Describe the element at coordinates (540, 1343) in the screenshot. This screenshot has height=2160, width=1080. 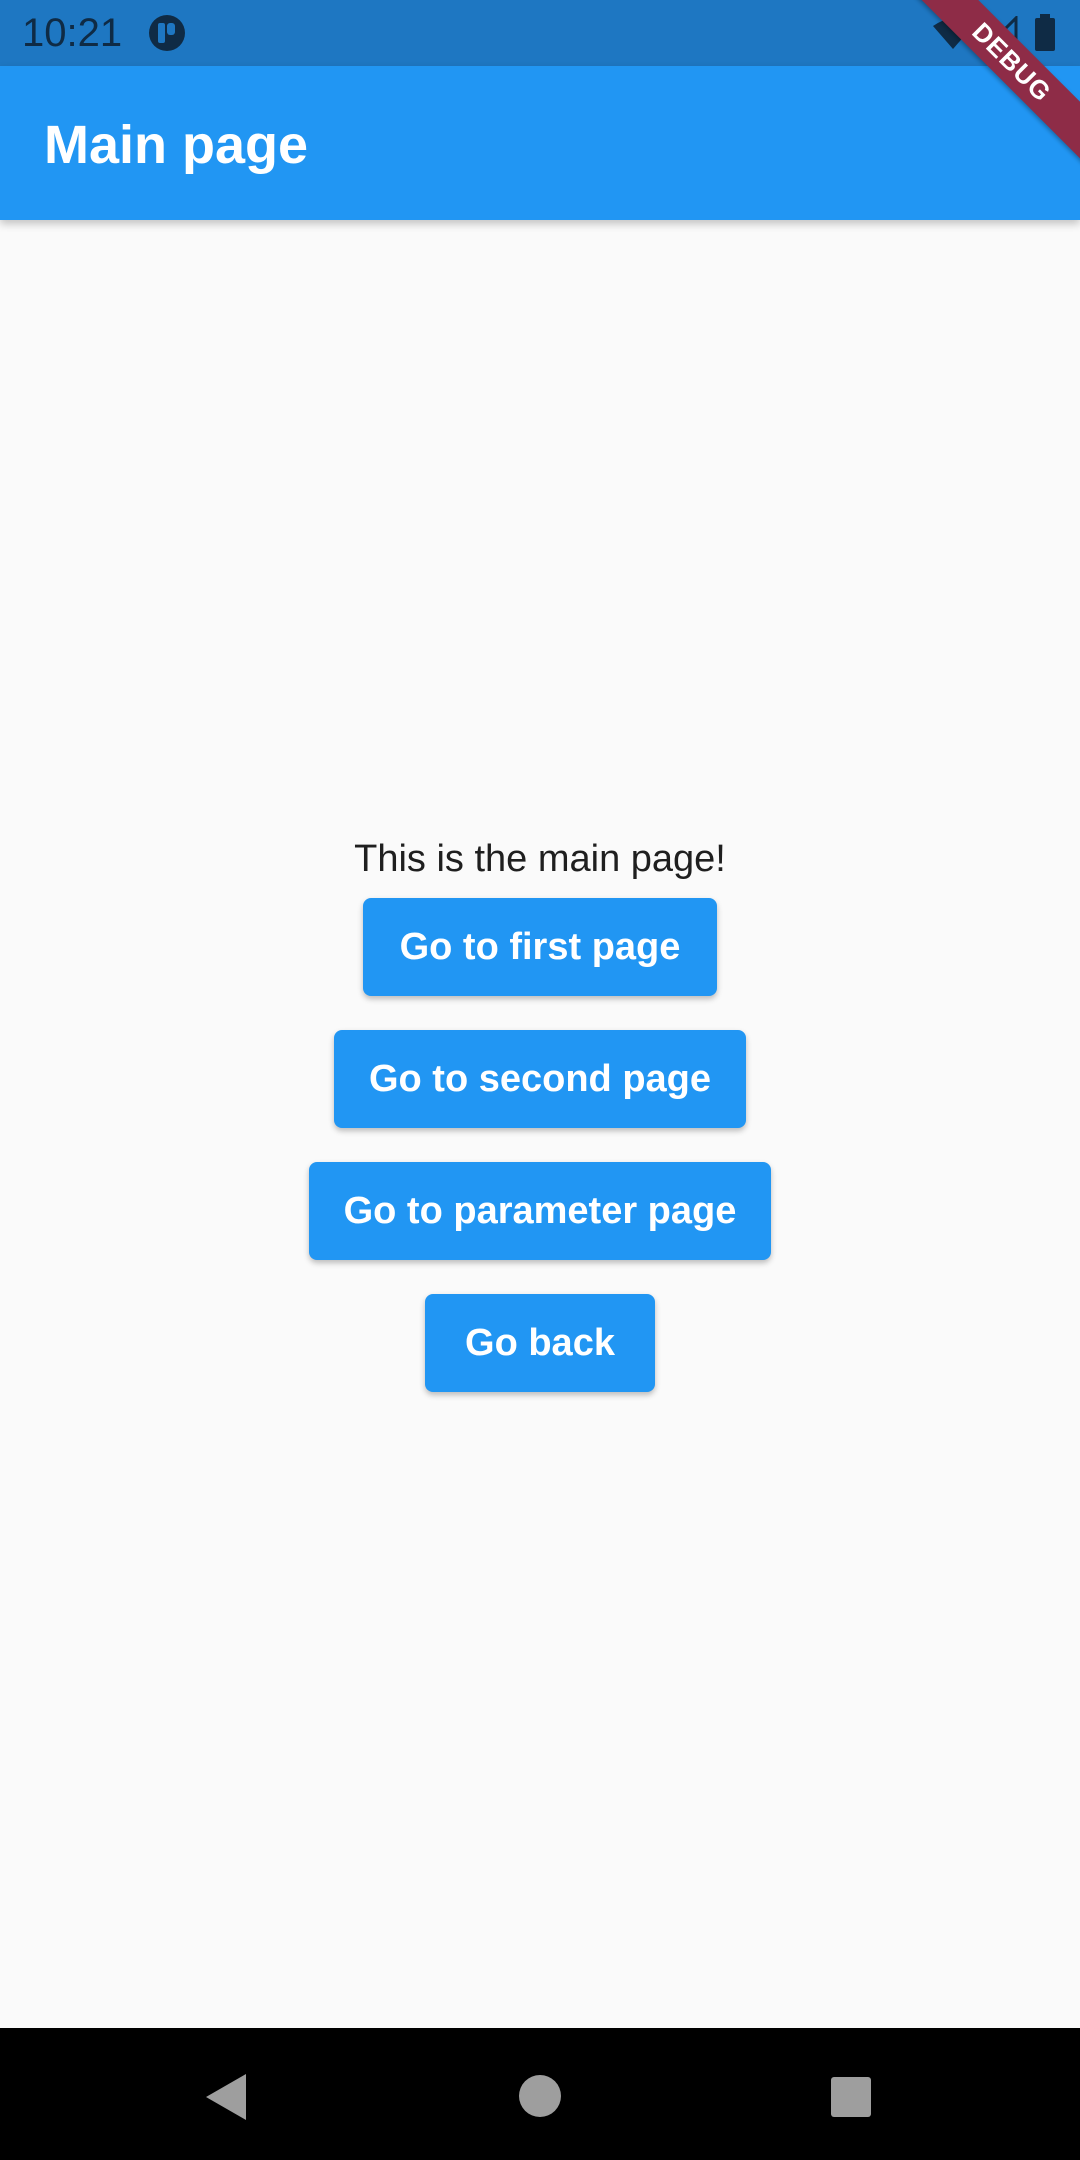
I see `go-back-button: Go back` at that location.